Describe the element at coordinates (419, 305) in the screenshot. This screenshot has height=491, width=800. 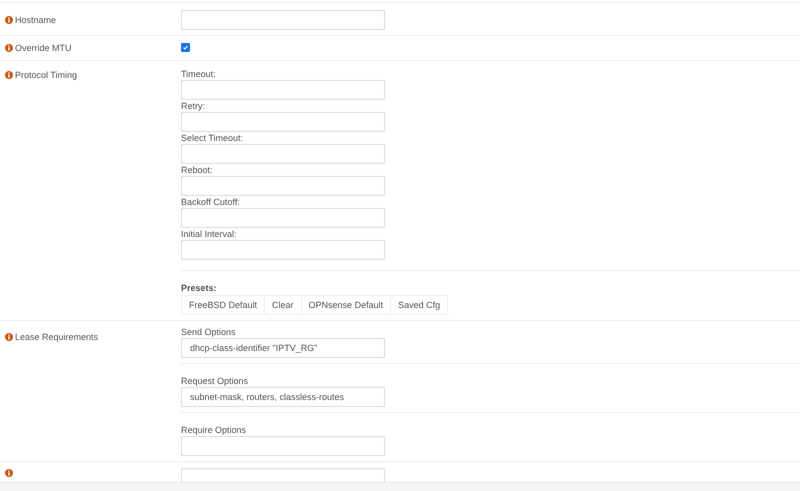
I see `preset-button: Saved Cfg` at that location.